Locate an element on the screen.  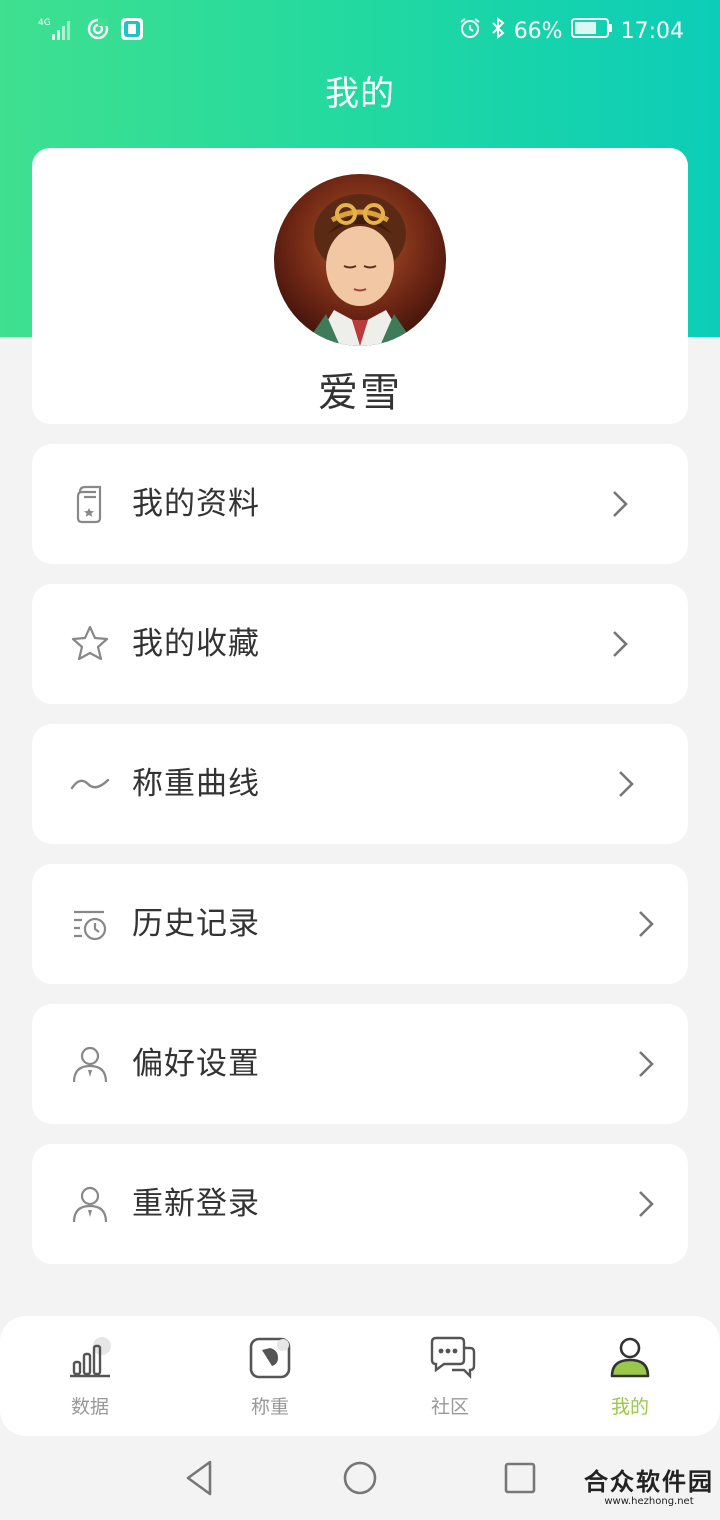
tab-community: 社区 is located at coordinates (450, 1376).